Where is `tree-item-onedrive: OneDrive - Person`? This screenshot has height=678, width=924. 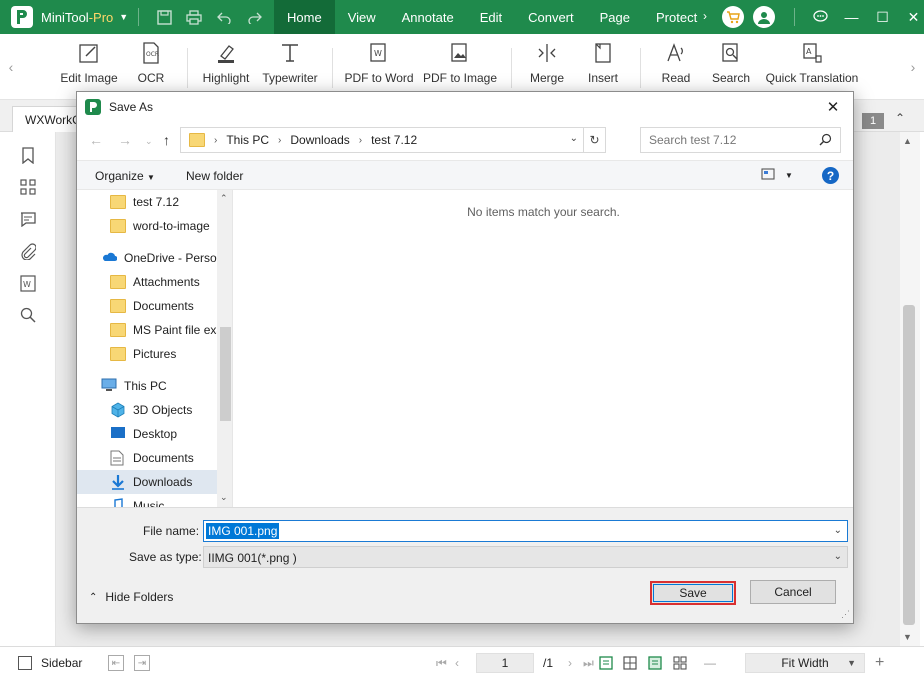
tree-item-onedrive: OneDrive - Person is located at coordinates (147, 258).